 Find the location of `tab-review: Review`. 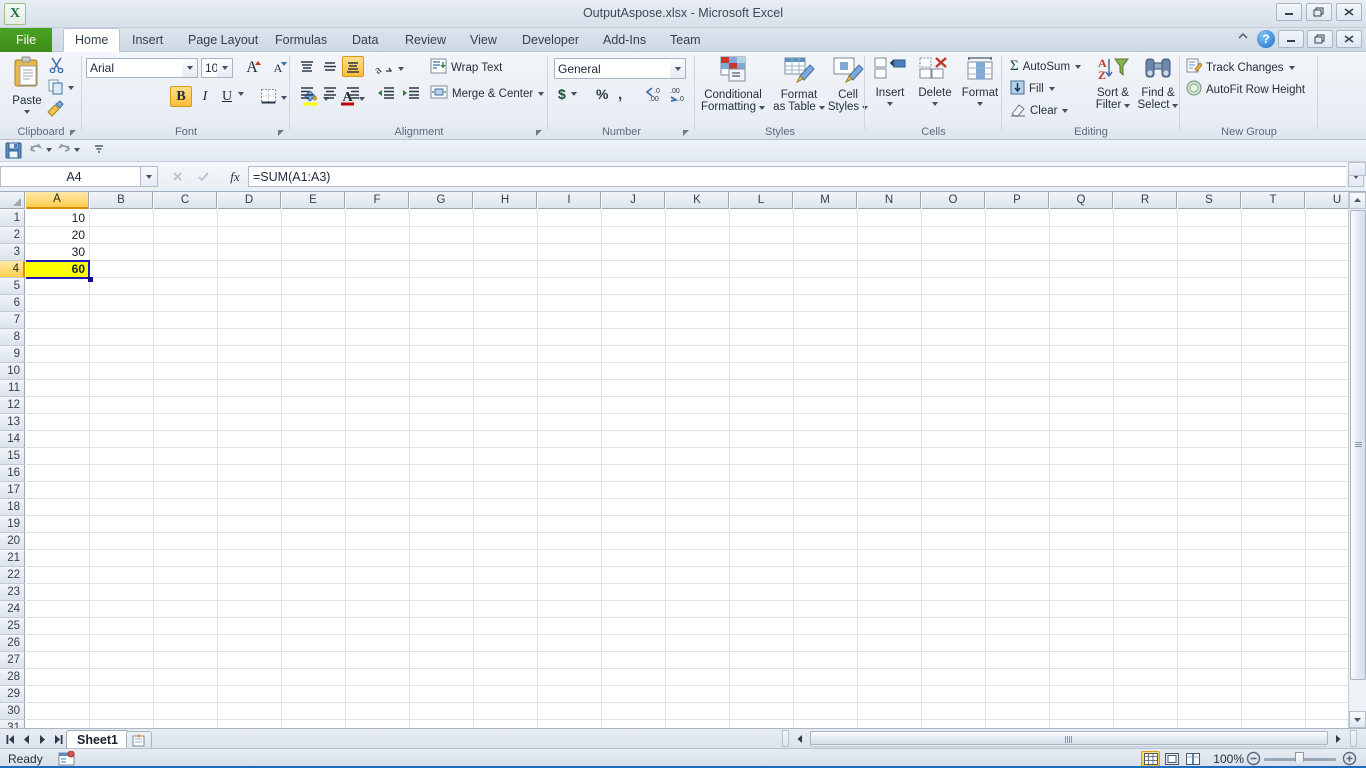

tab-review: Review is located at coordinates (425, 40).